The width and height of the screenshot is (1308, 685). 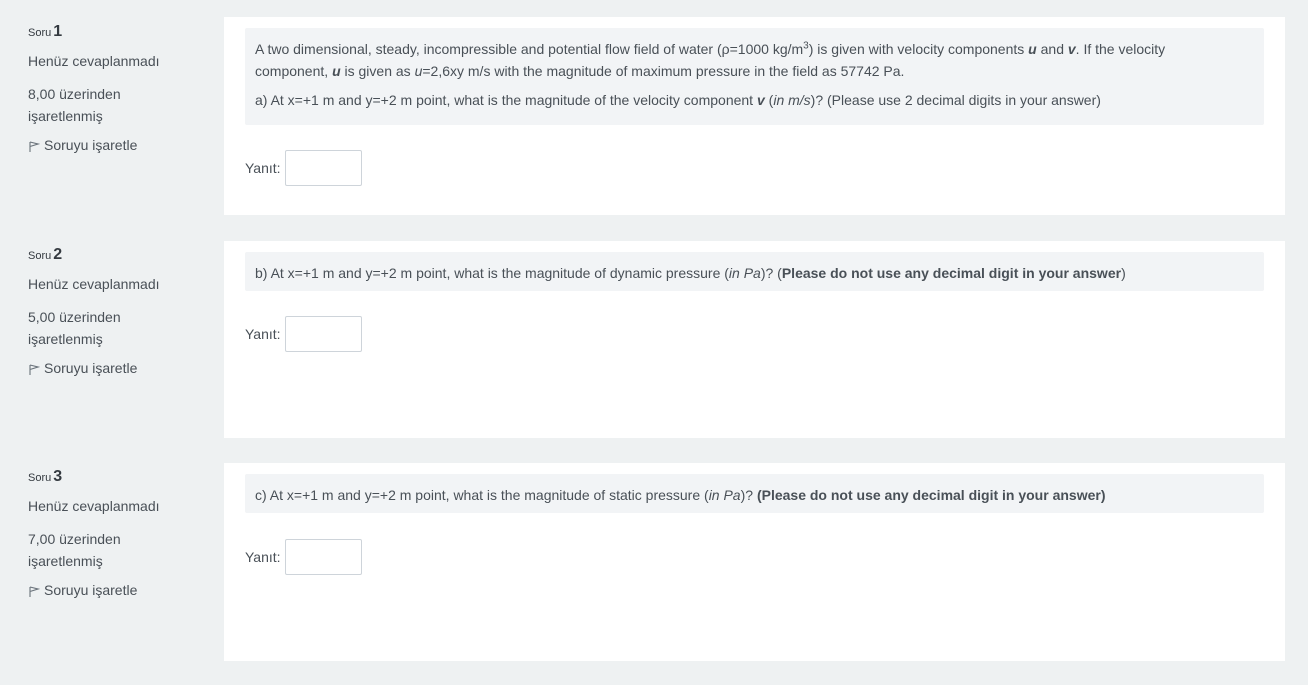 What do you see at coordinates (74, 550) in the screenshot?
I see `question-grade: 7,00 üzerinden işaretlenmiş` at bounding box center [74, 550].